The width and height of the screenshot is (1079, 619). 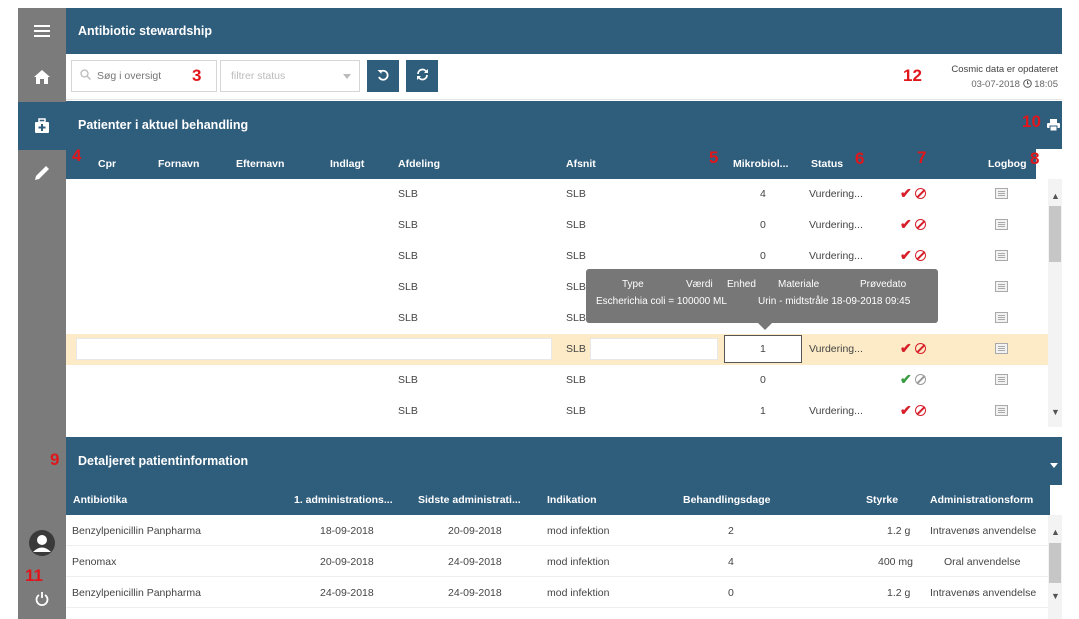 I want to click on table-row: SLB SLB 1 Vurdering... ✔, so click(x=557, y=411).